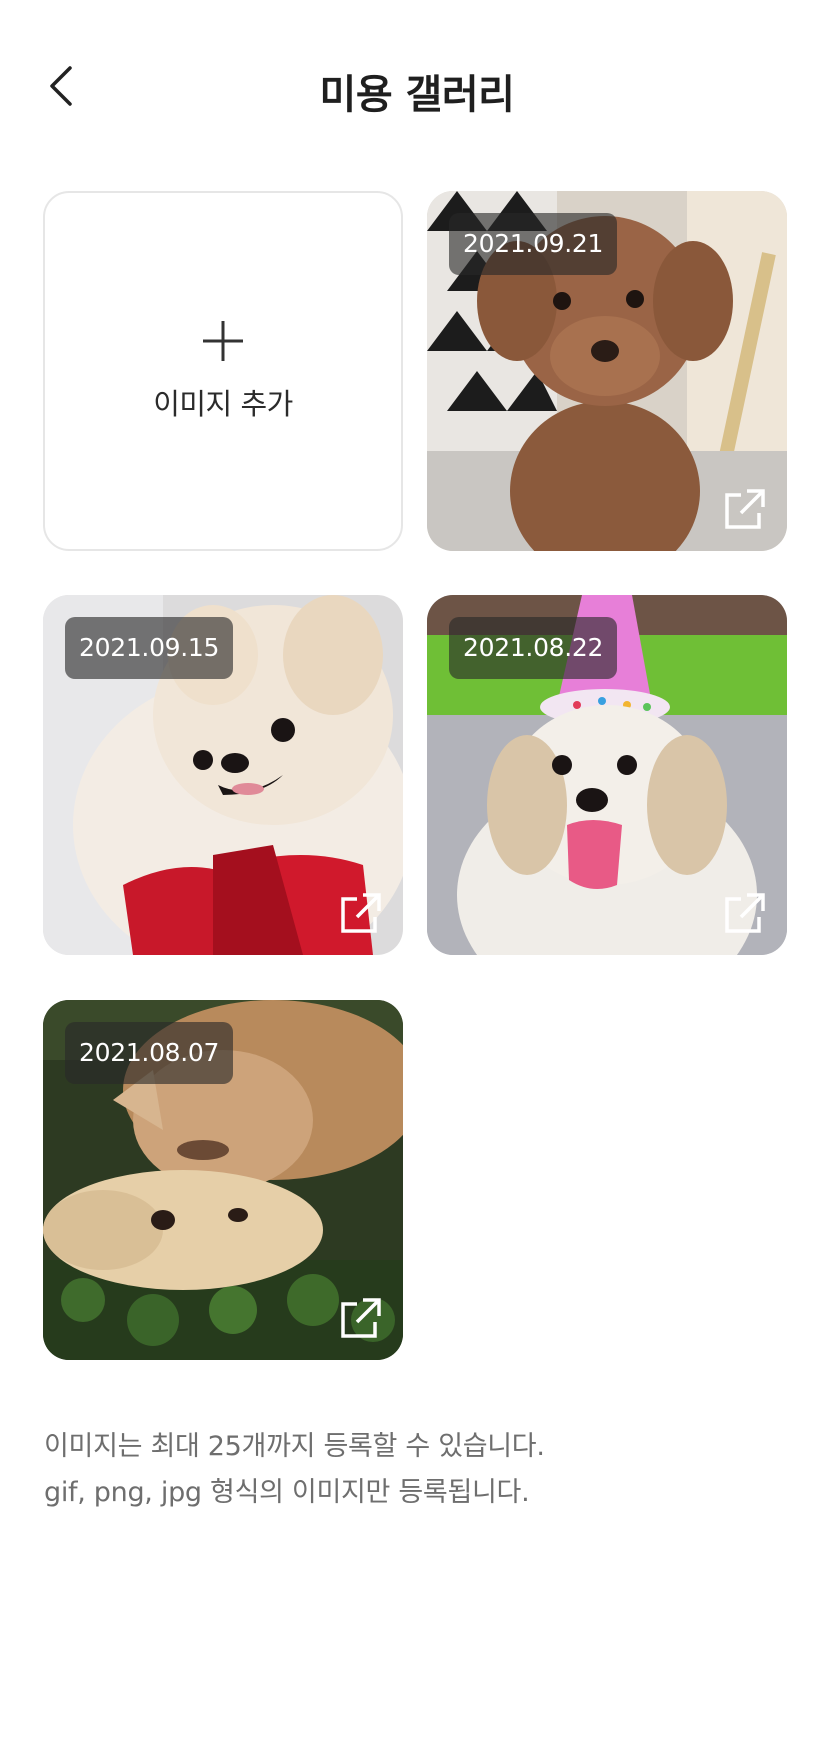  I want to click on date-badge: 2021.08.07, so click(149, 1053).